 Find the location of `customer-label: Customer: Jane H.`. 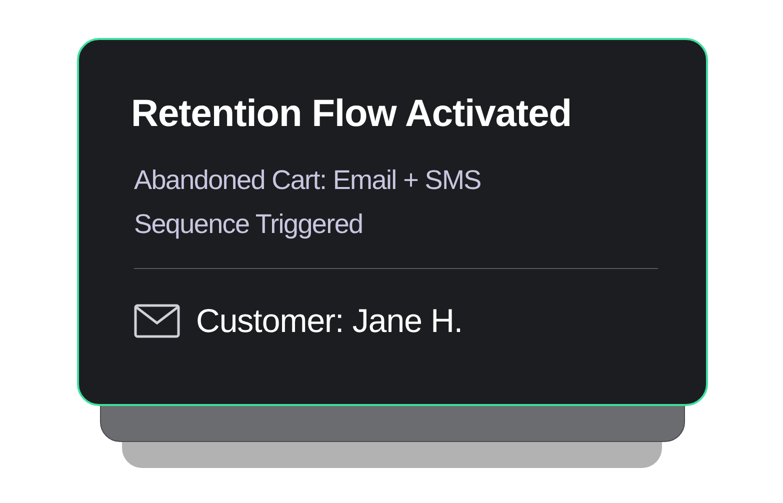

customer-label: Customer: Jane H. is located at coordinates (329, 321).